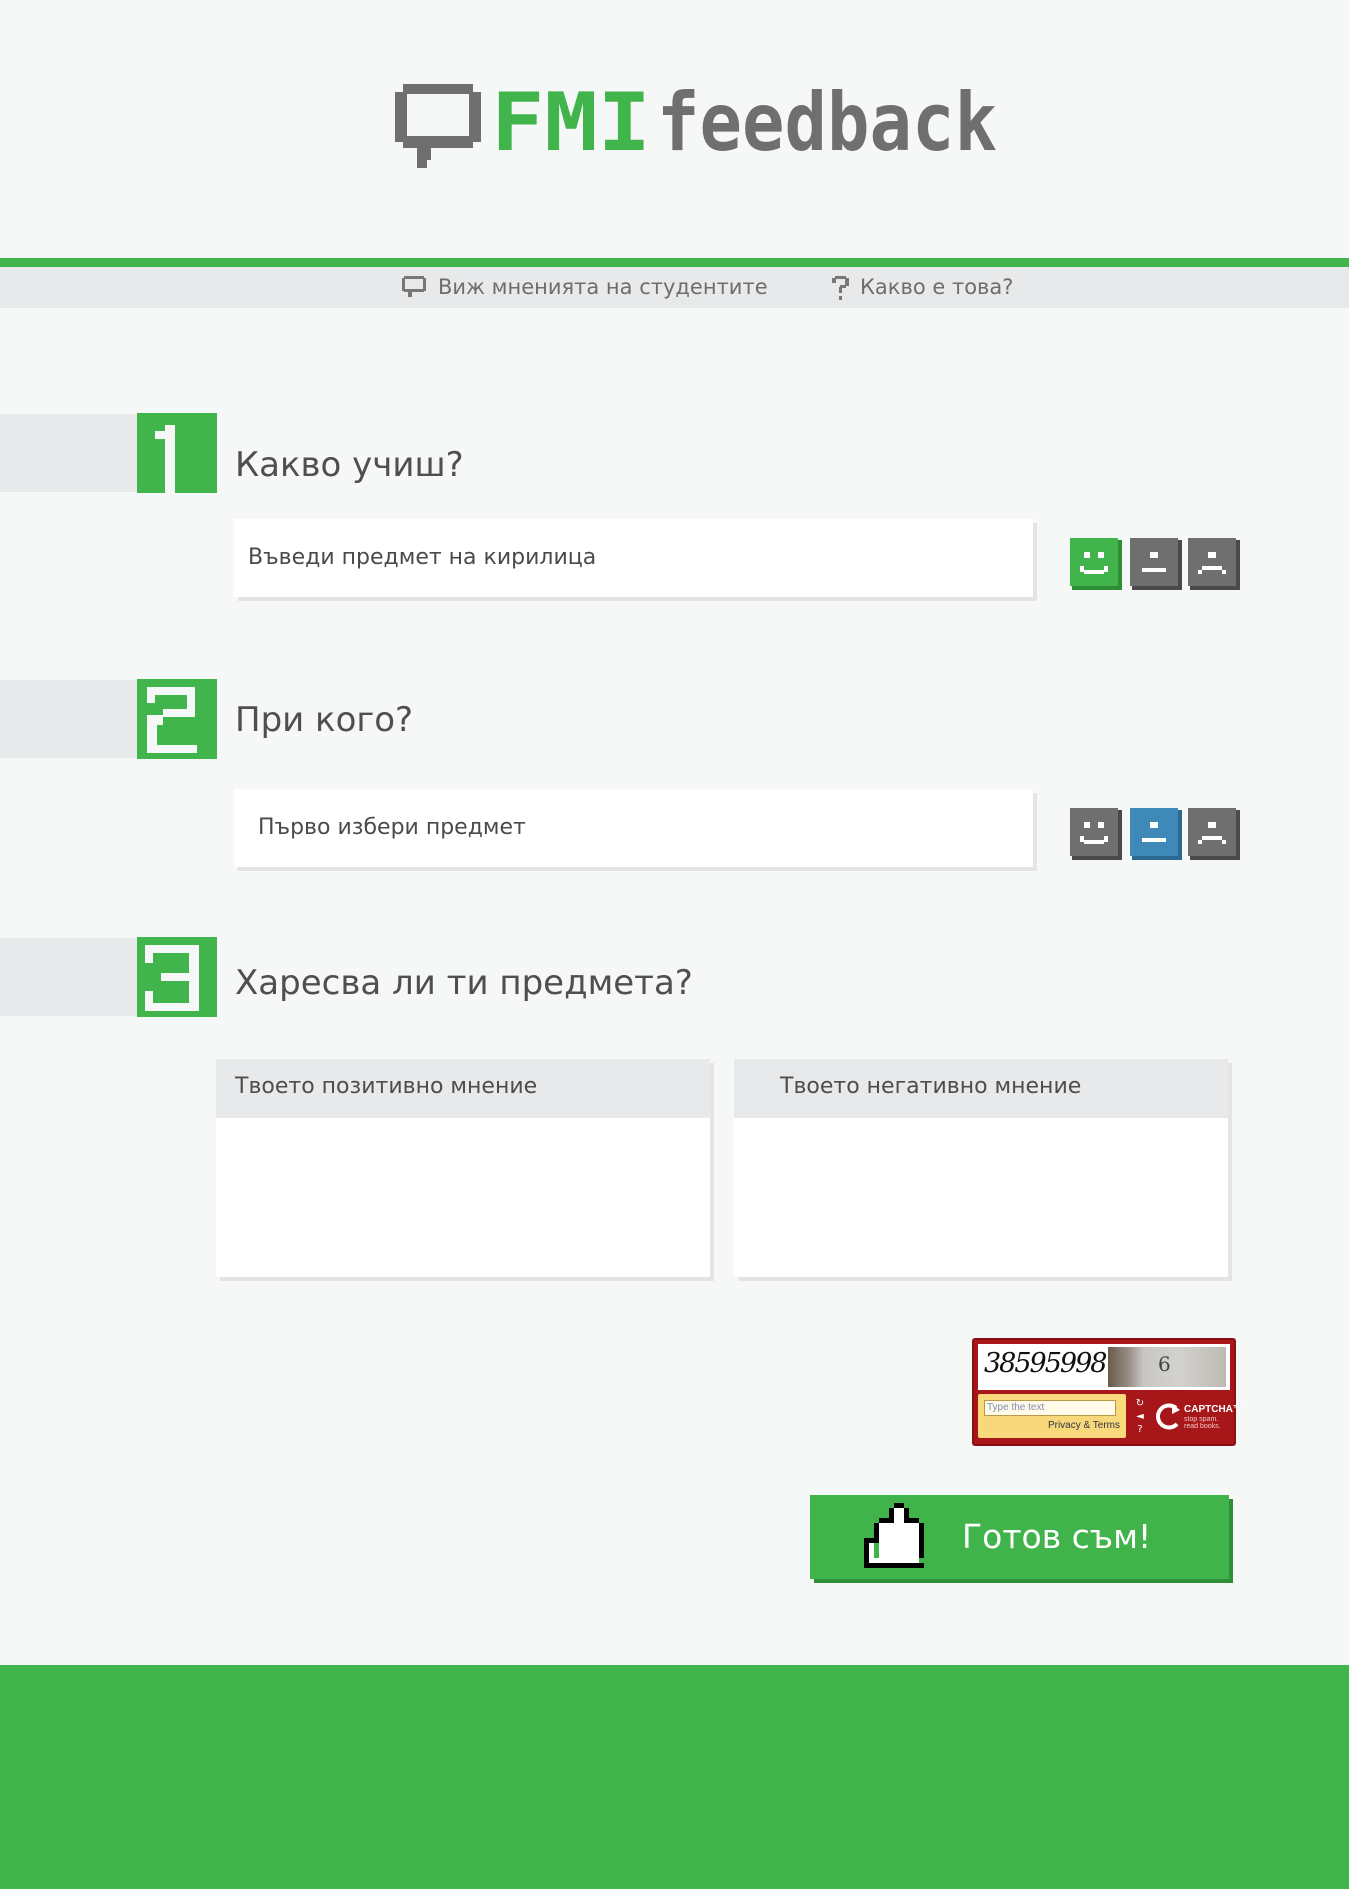 This screenshot has height=1889, width=1349. I want to click on submit-button-label: Готов съм!, so click(1057, 1536).